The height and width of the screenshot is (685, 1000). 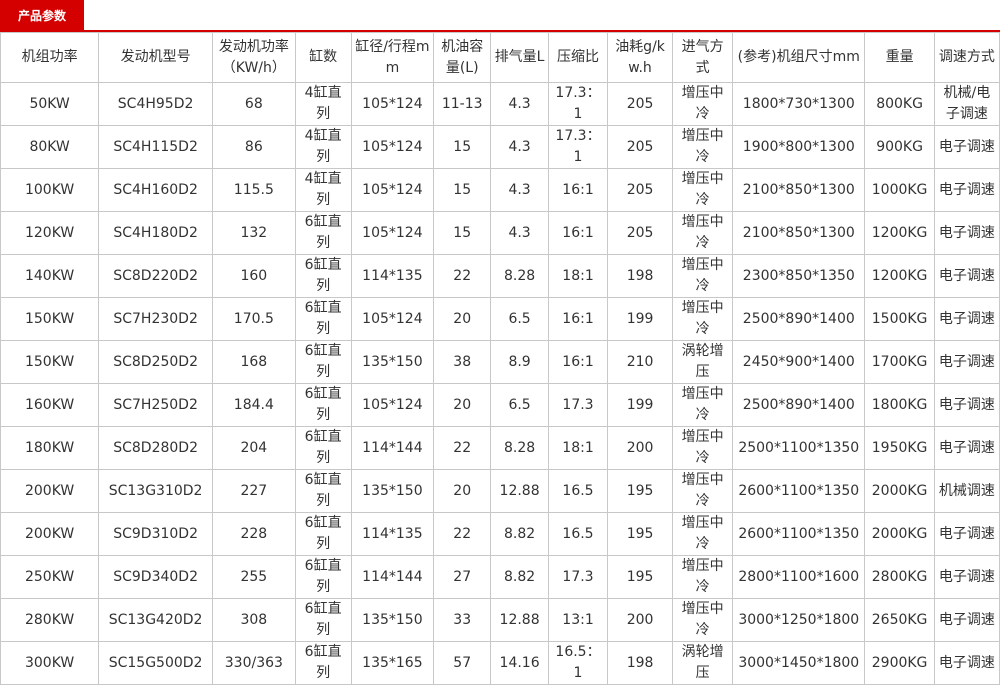 What do you see at coordinates (253, 104) in the screenshot?
I see `table-cell: 68` at bounding box center [253, 104].